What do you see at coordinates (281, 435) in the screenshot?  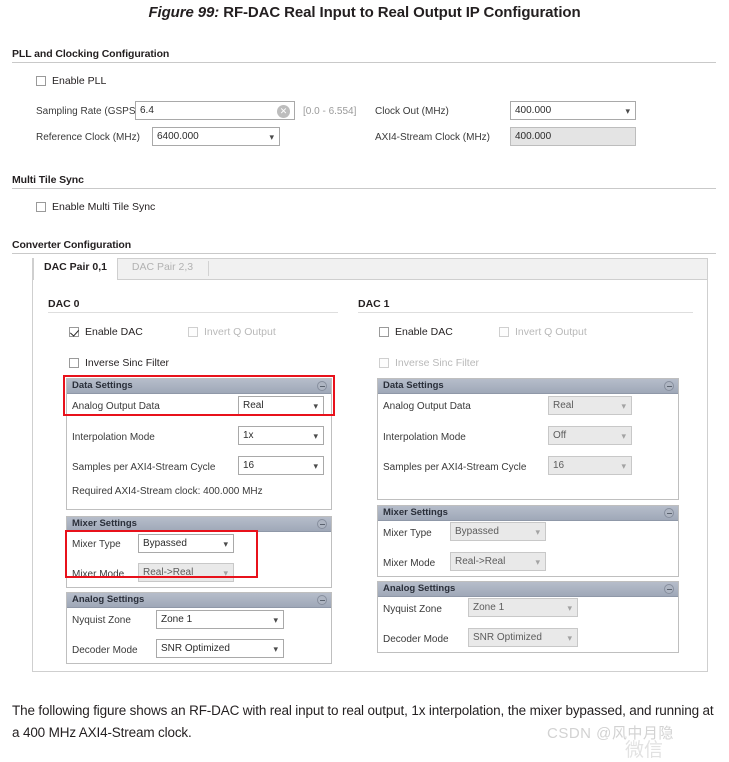 I see `dac0-interpolation-mode-select: 1x ▾` at bounding box center [281, 435].